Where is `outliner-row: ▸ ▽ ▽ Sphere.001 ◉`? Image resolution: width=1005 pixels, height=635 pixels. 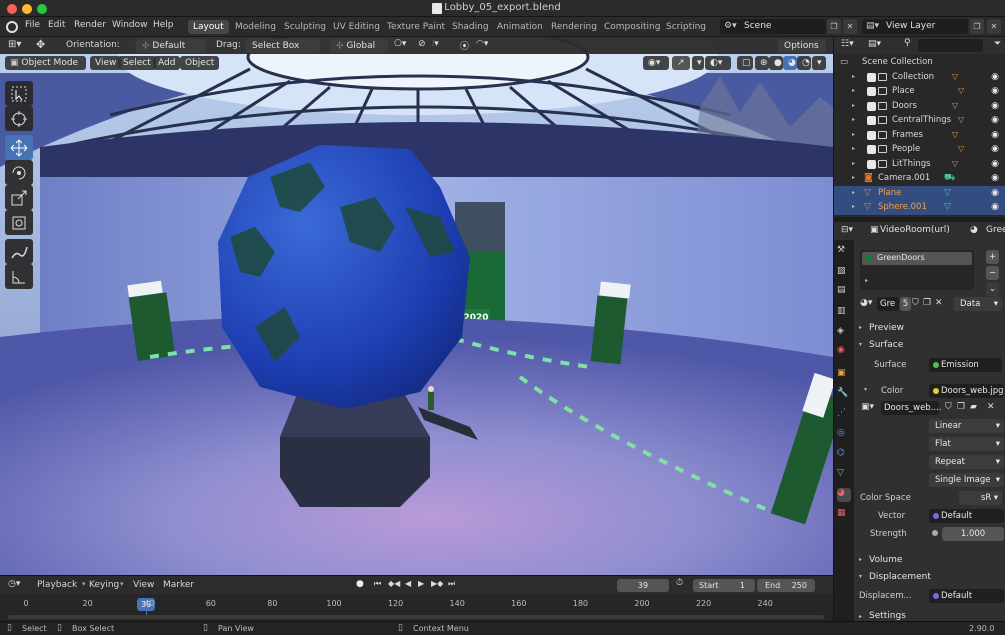 outliner-row: ▸ ▽ ▽ Sphere.001 ◉ is located at coordinates (919, 207).